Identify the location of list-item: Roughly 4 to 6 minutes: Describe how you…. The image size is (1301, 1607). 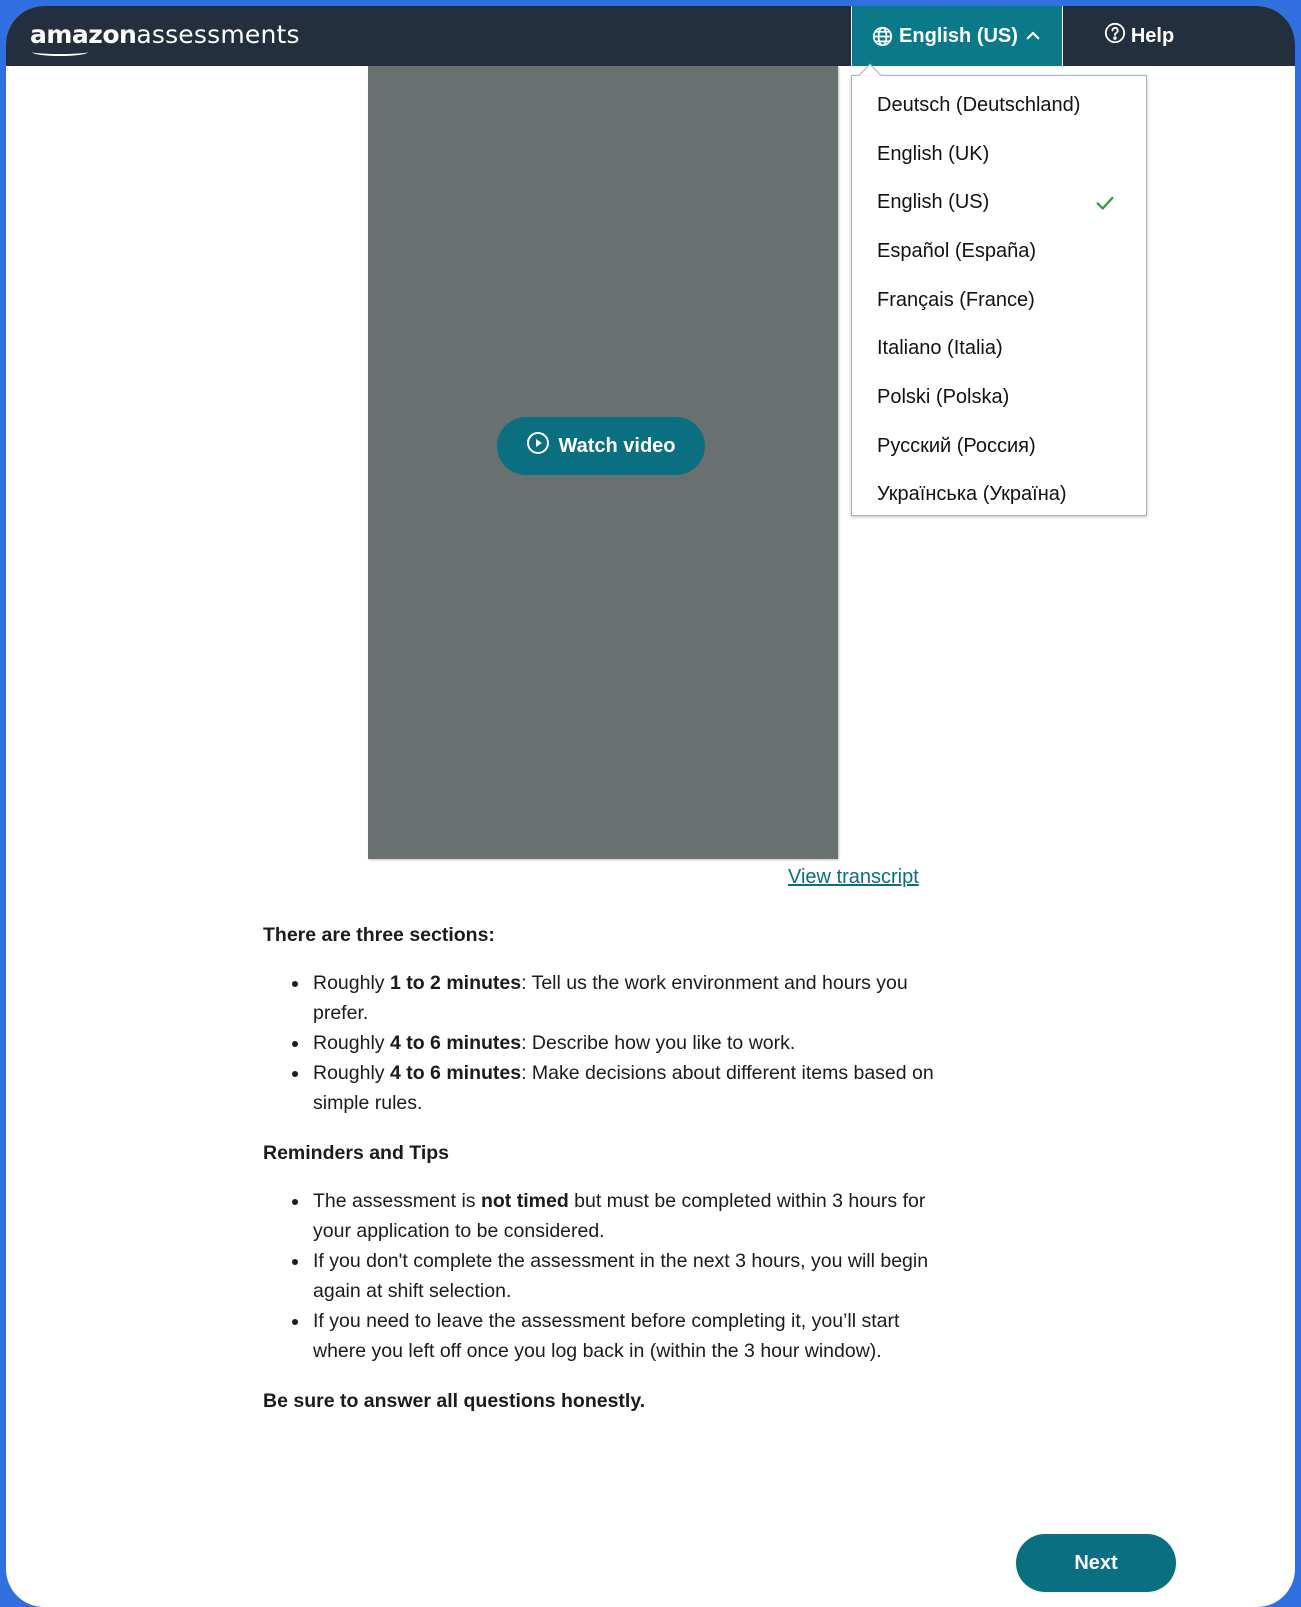
(608, 1043).